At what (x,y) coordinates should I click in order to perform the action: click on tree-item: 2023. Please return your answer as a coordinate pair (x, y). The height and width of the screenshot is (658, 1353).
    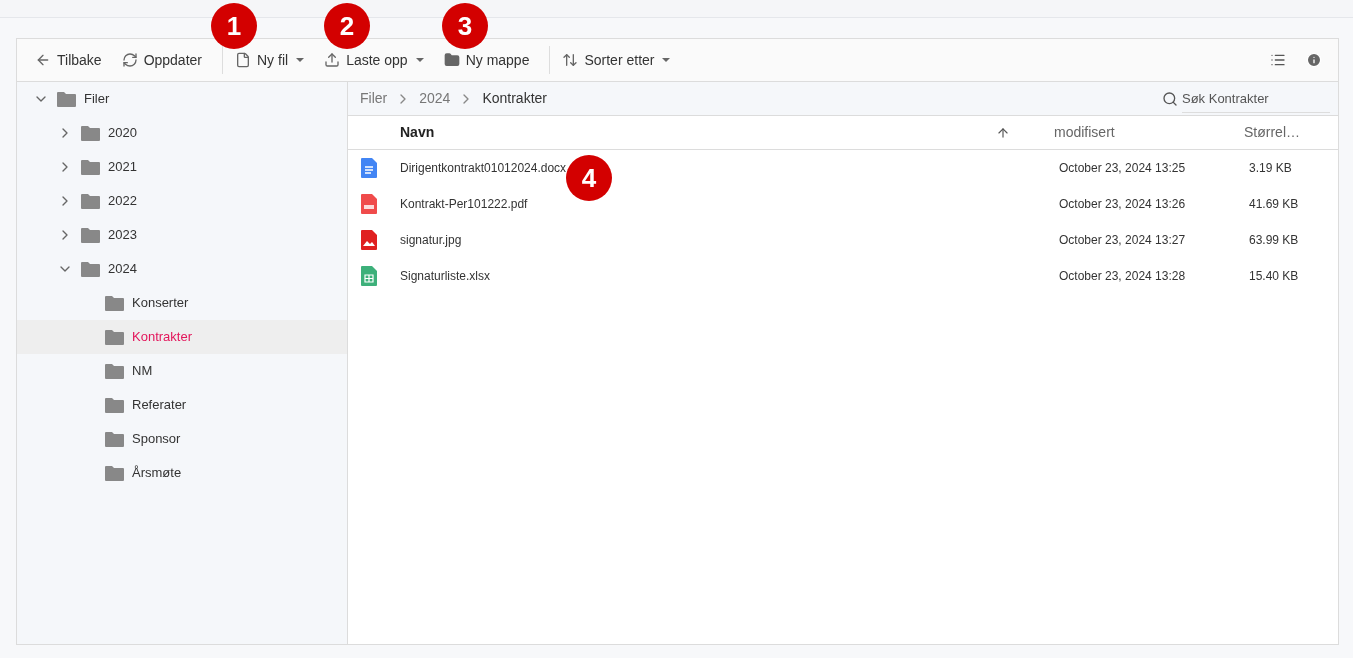
    Looking at the image, I should click on (182, 235).